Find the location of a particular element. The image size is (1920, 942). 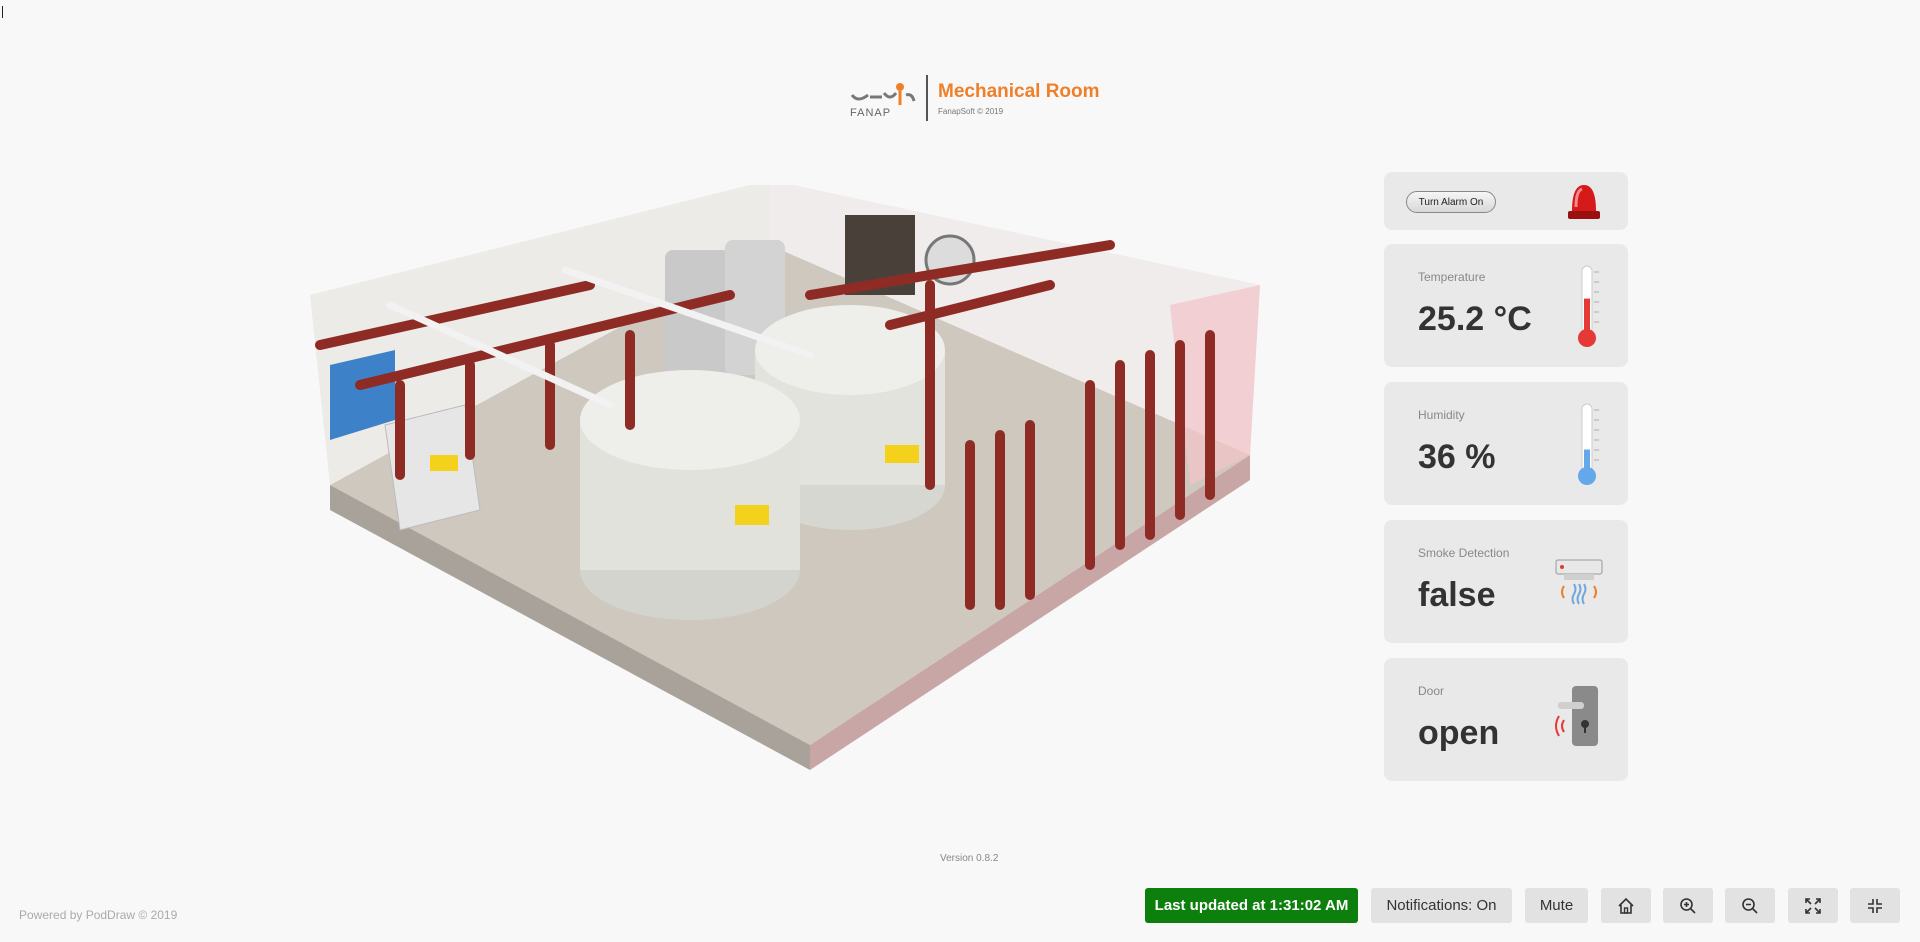

version-label: Version 0.8.2 is located at coordinates (969, 858).